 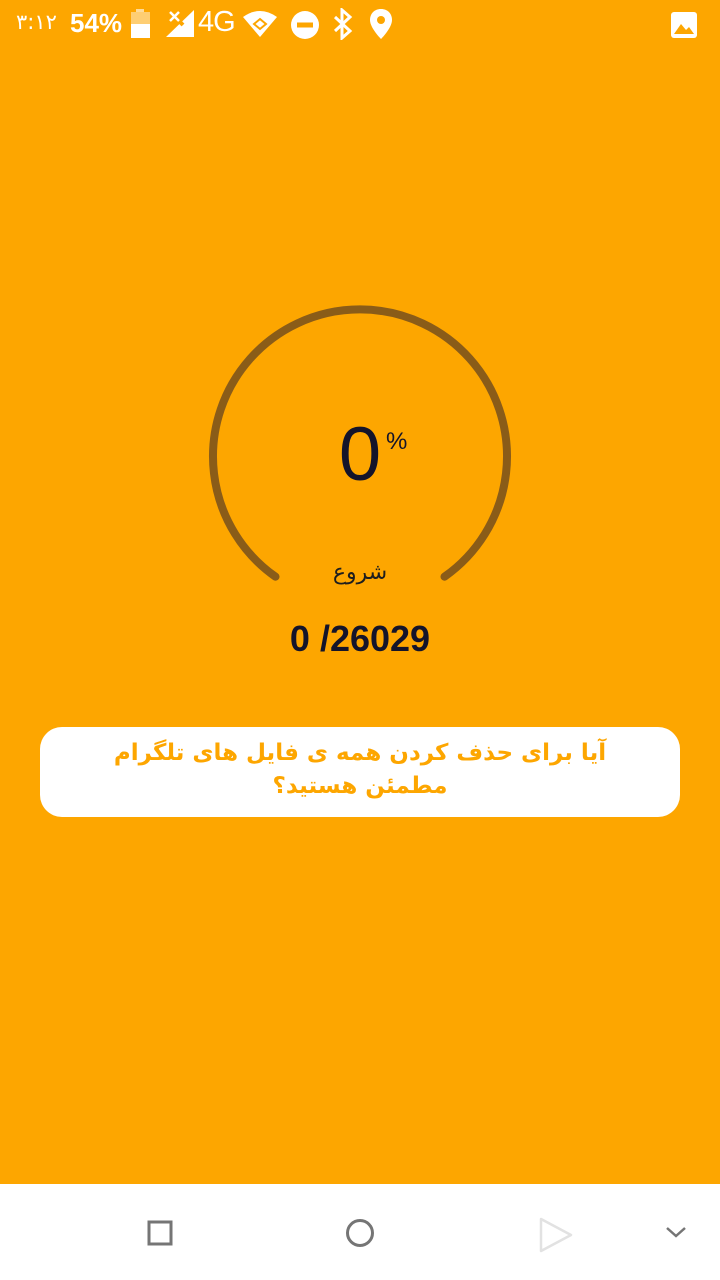 I want to click on back-triangle-icon, so click(x=556, y=1237).